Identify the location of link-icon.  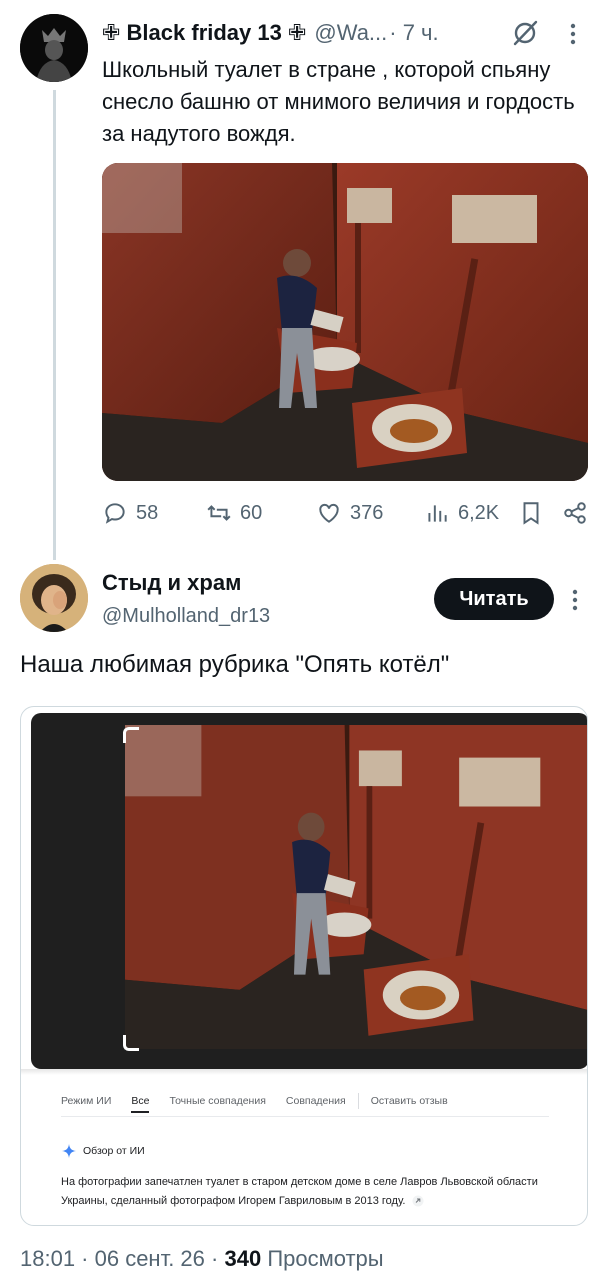
(418, 1201).